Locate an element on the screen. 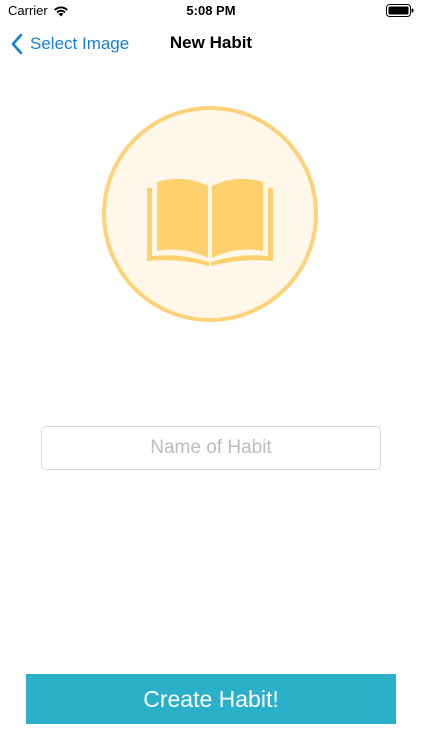 The height and width of the screenshot is (750, 422). create-habit-button: Create Habit! is located at coordinates (211, 699).